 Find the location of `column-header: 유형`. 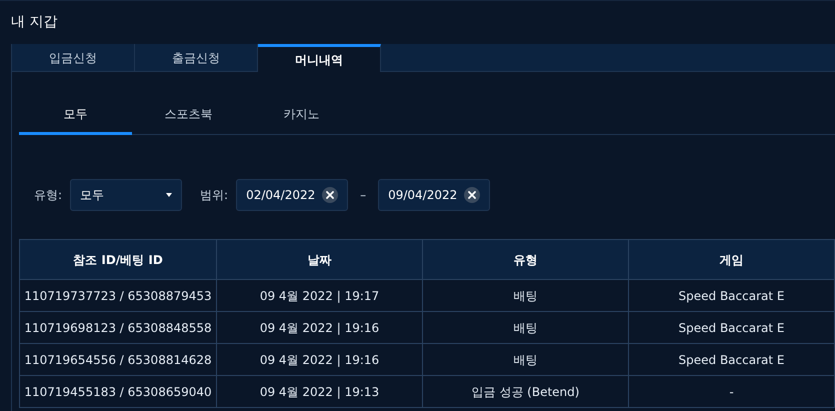

column-header: 유형 is located at coordinates (526, 260).